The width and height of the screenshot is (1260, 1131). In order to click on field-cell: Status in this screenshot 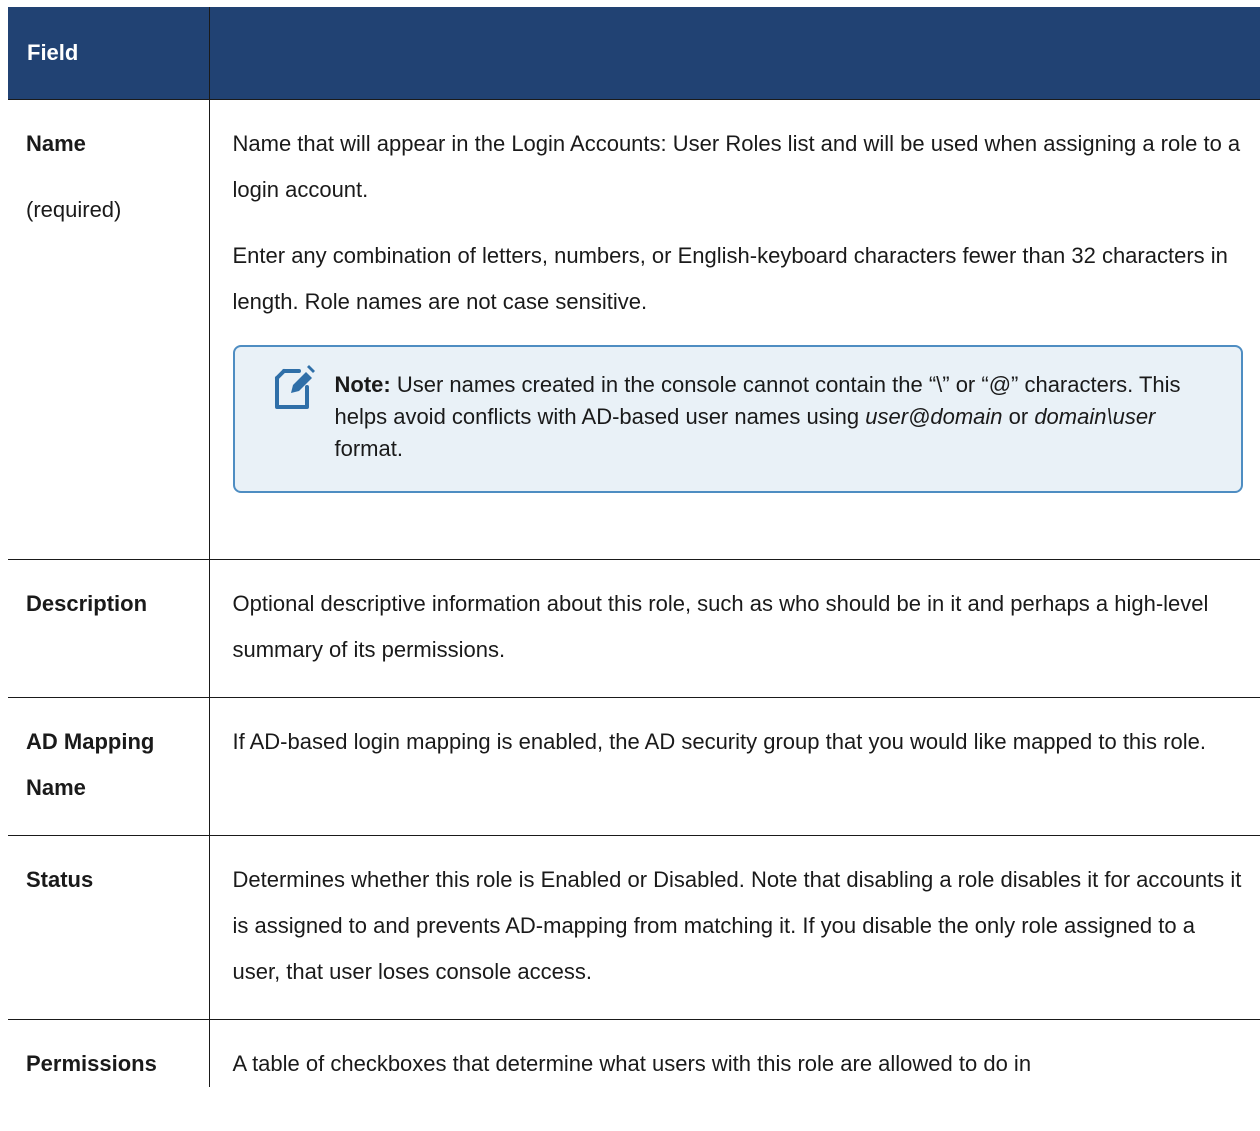, I will do `click(109, 927)`.